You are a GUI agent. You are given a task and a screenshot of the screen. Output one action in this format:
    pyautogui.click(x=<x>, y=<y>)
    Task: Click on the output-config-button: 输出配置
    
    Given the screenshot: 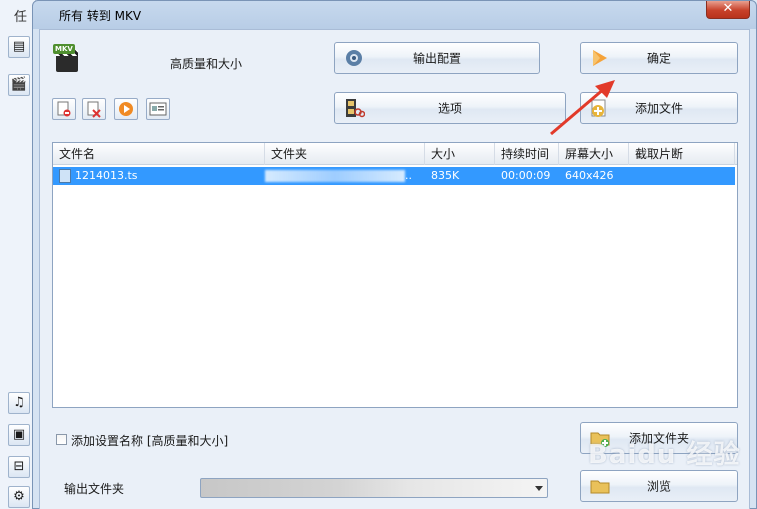 What is the action you would take?
    pyautogui.click(x=437, y=58)
    